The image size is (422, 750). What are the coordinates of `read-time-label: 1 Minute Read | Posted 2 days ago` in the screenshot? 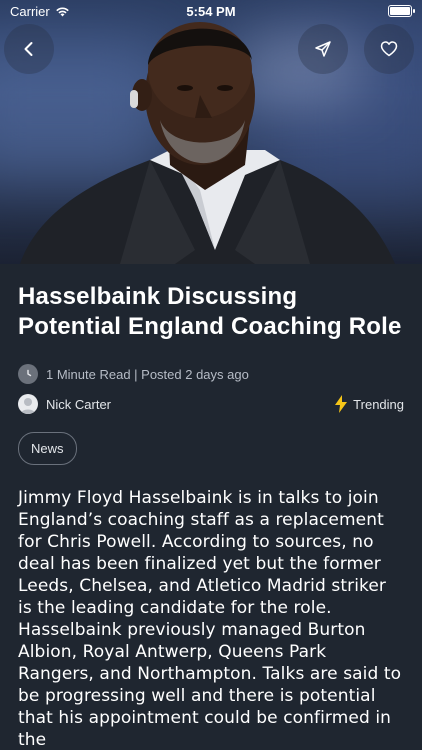 It's located at (147, 374).